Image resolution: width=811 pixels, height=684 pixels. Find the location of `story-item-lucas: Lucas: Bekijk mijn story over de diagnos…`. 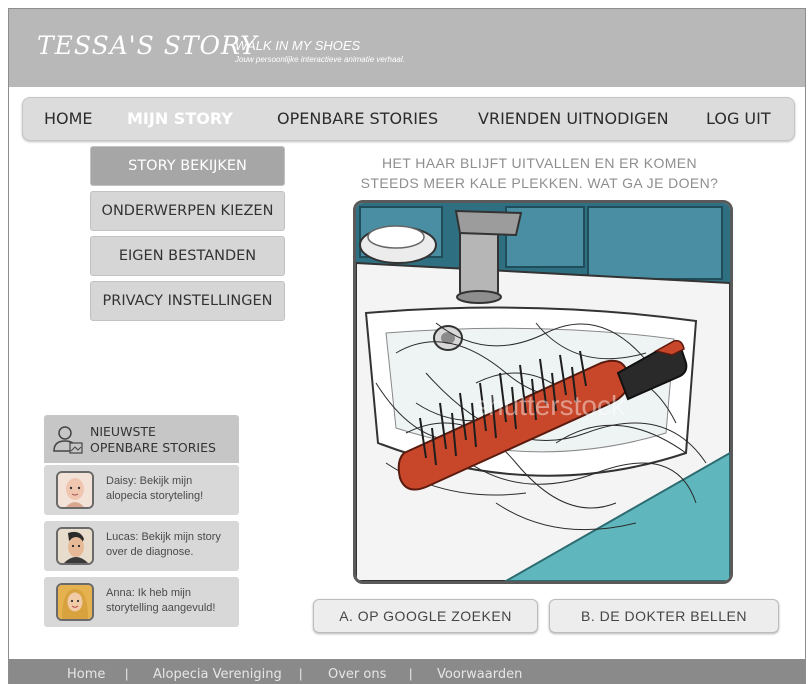

story-item-lucas: Lucas: Bekijk mijn story over de diagnos… is located at coordinates (141, 546).